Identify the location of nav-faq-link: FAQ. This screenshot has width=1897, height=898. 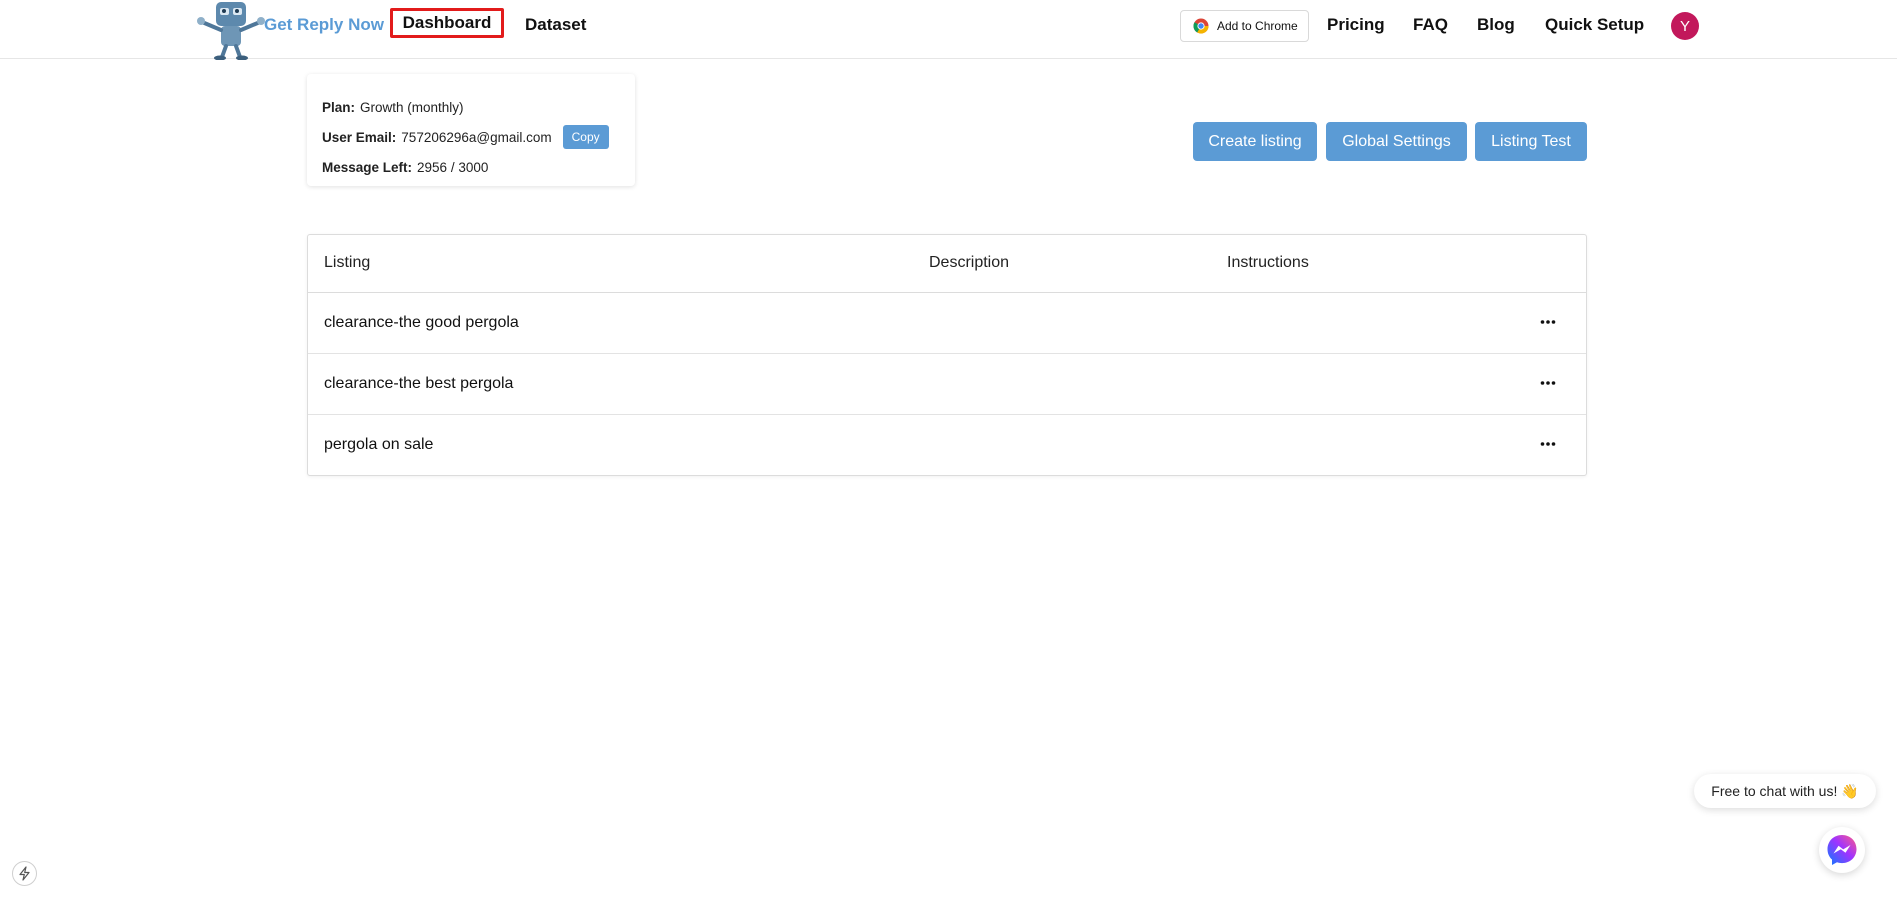
(1430, 25).